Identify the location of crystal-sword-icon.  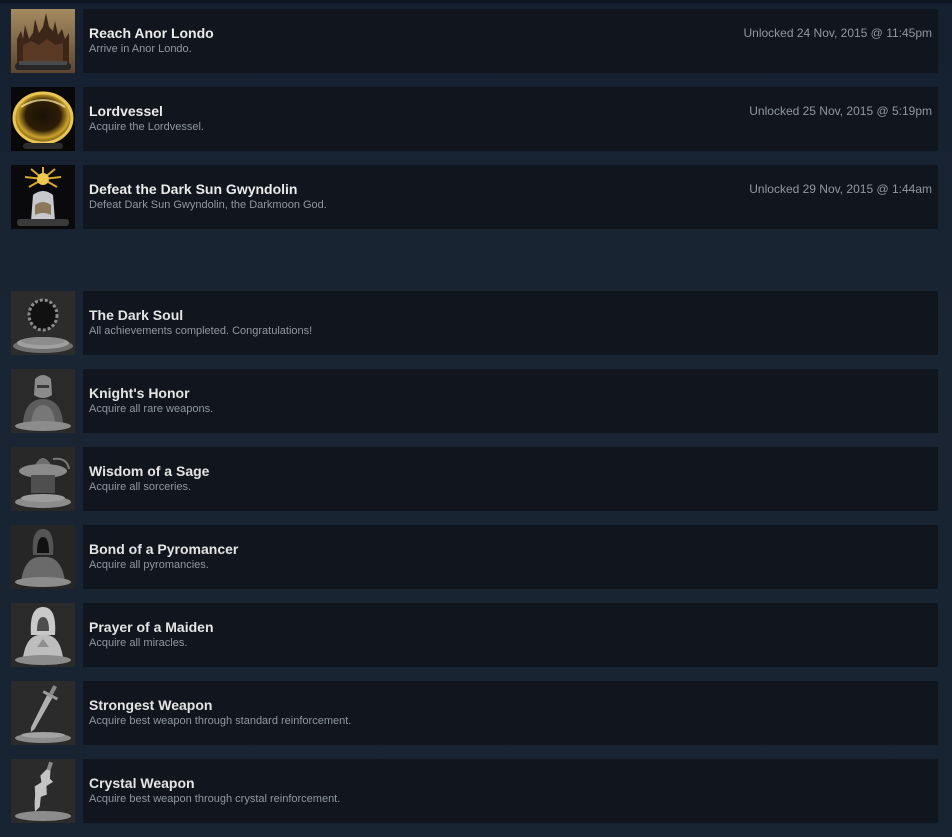
(43, 791).